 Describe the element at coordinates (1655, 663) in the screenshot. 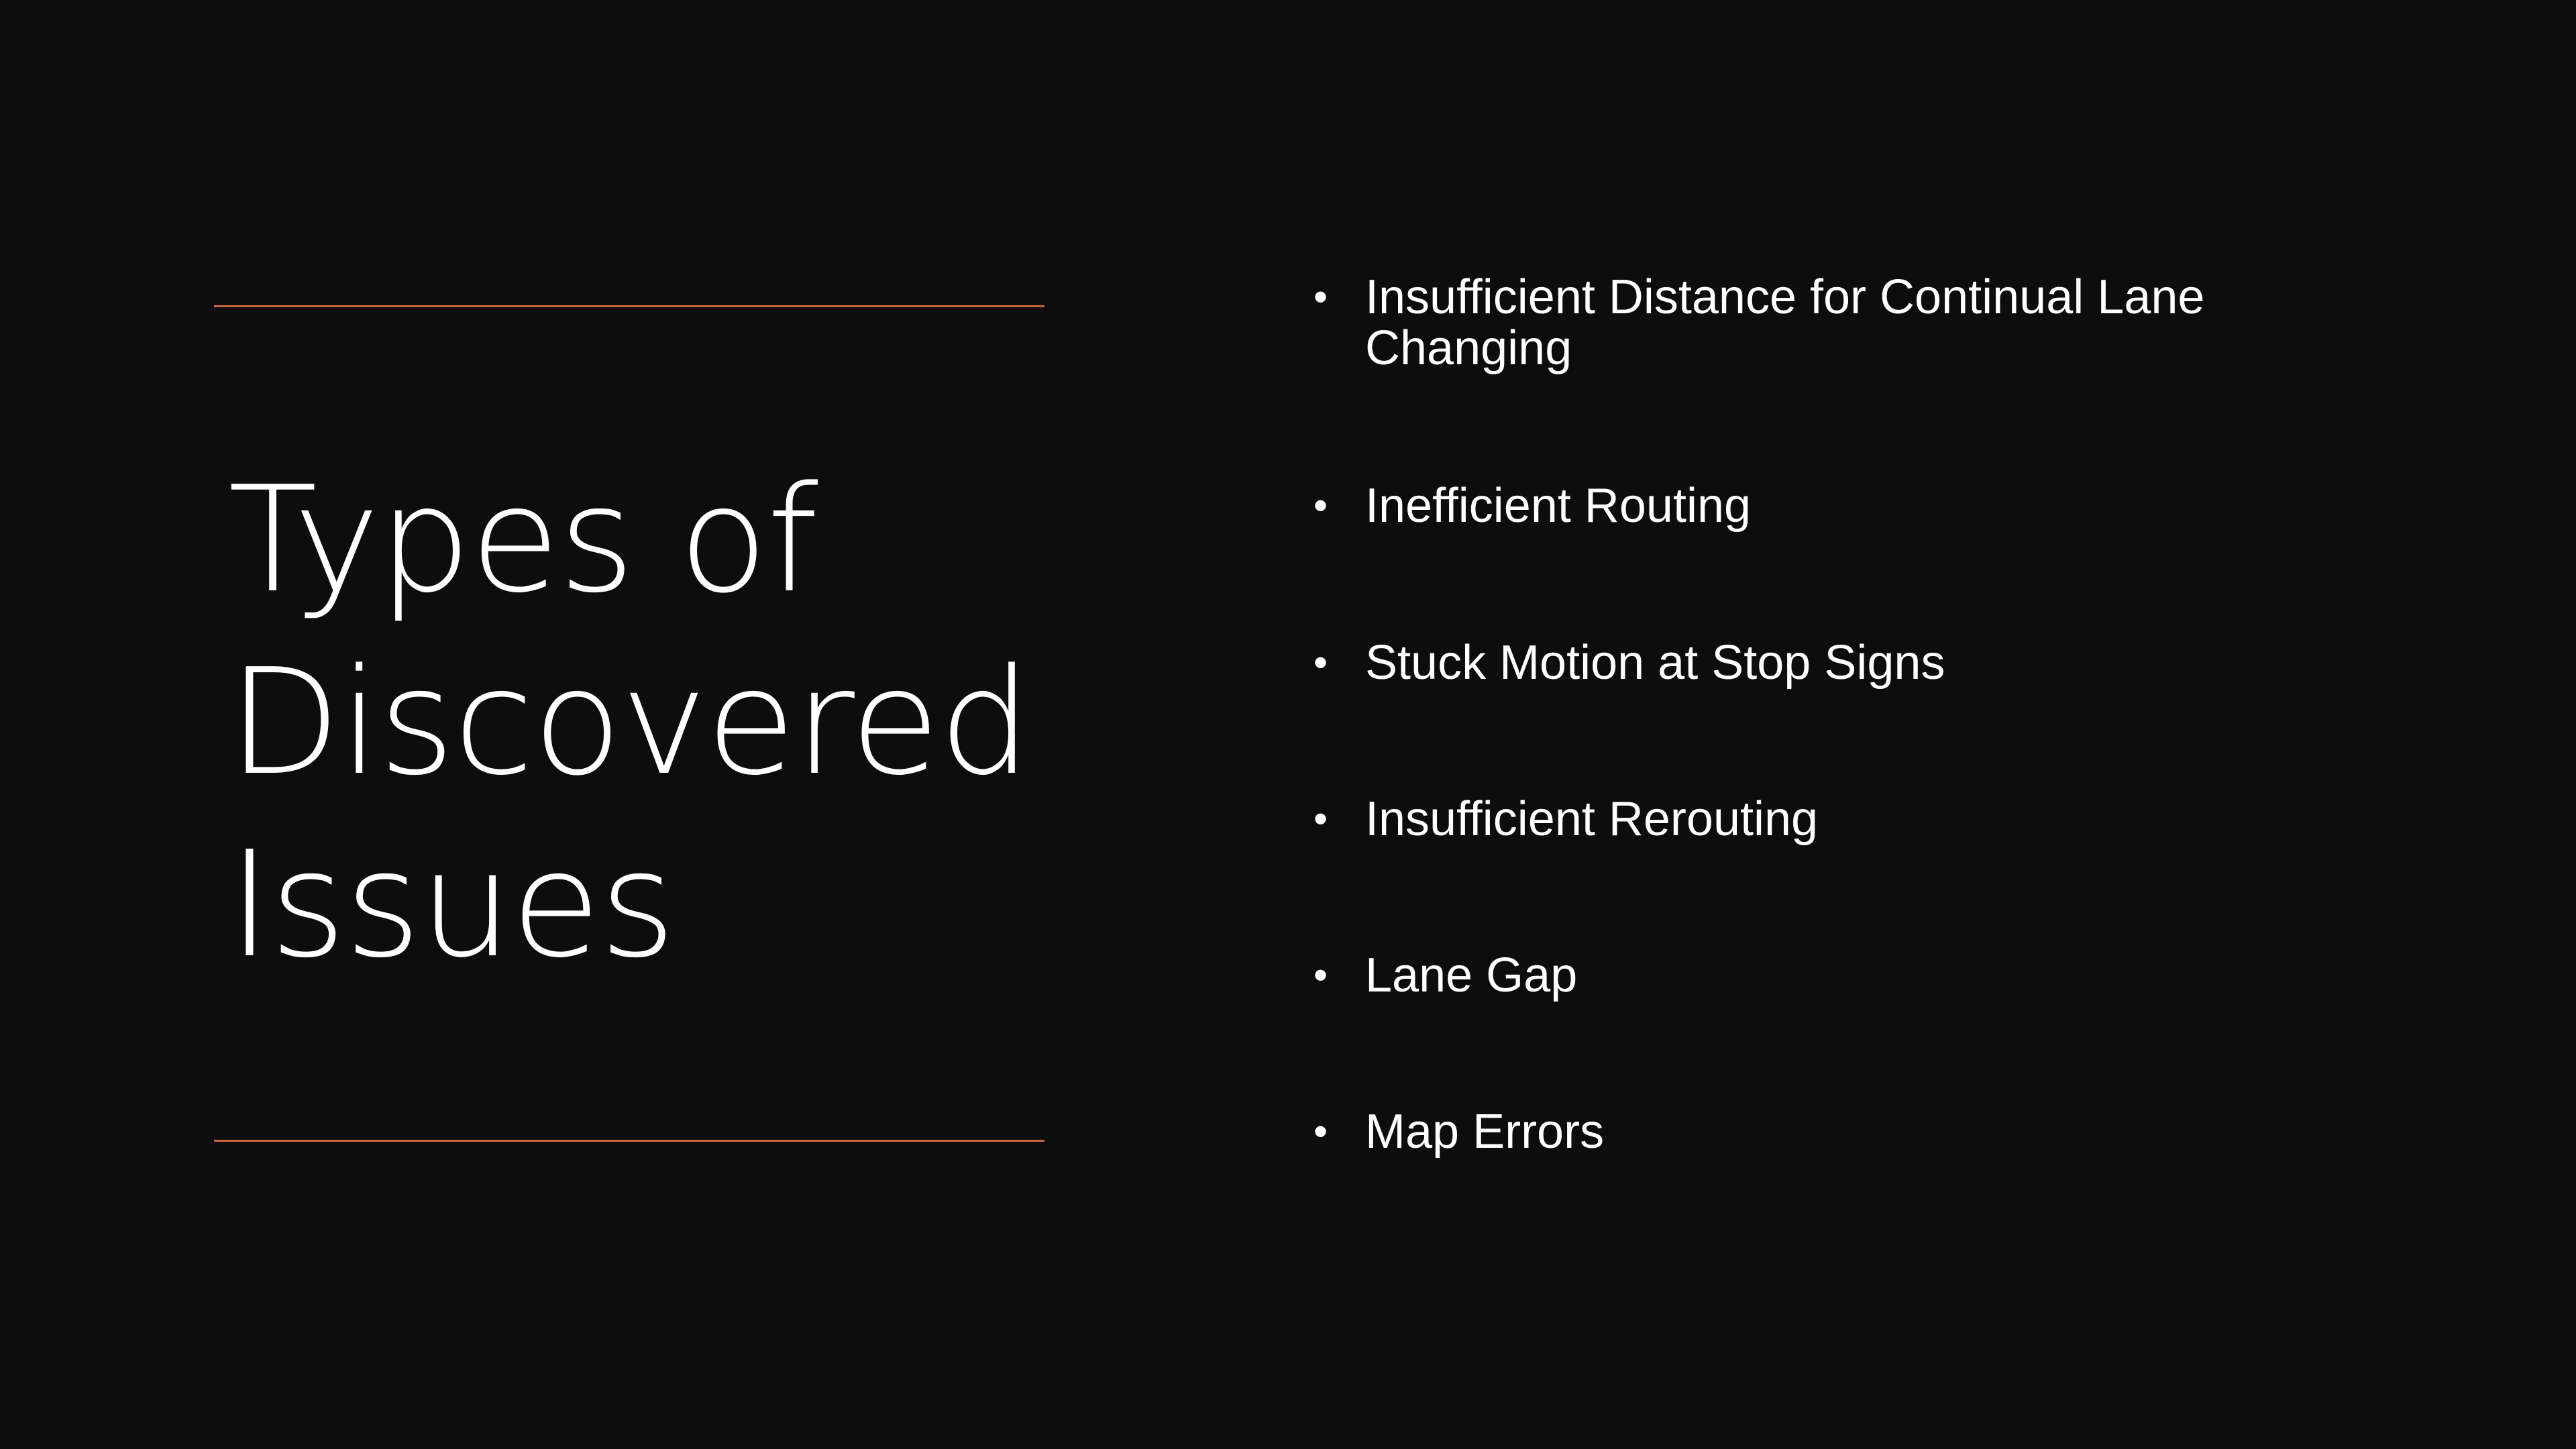

I see `bullet-text: Stuck Motion at Stop Signs` at that location.